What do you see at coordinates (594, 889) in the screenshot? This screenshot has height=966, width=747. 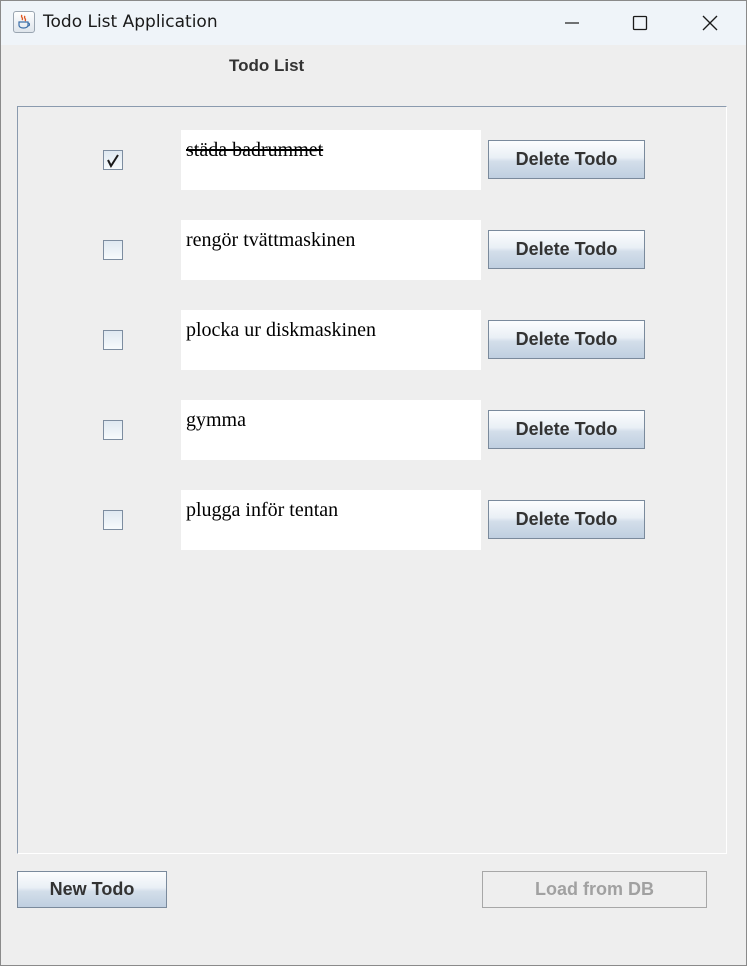 I see `load-from-db-button: Load from DB` at bounding box center [594, 889].